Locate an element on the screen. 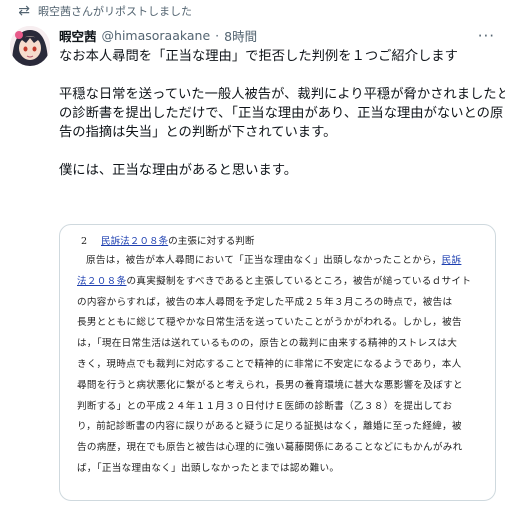 This screenshot has width=505, height=505. document-line: 法２０８条の真実擬制をすべきであると主張しているところ，被告が縋っているｄサイト is located at coordinates (281, 282).